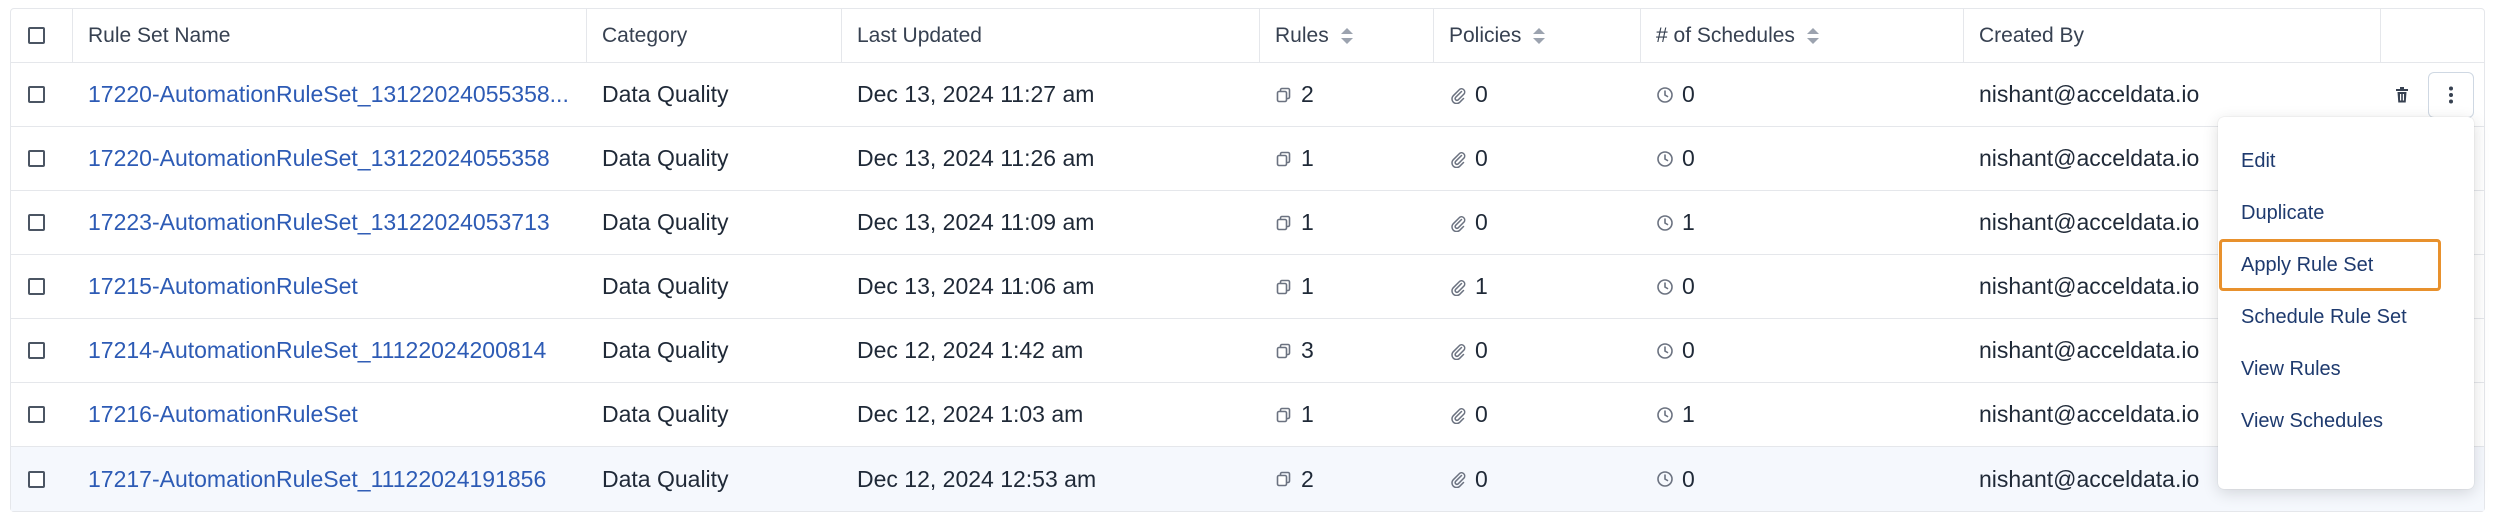  Describe the element at coordinates (2330, 161) in the screenshot. I see `menu-item-edit: Edit` at that location.